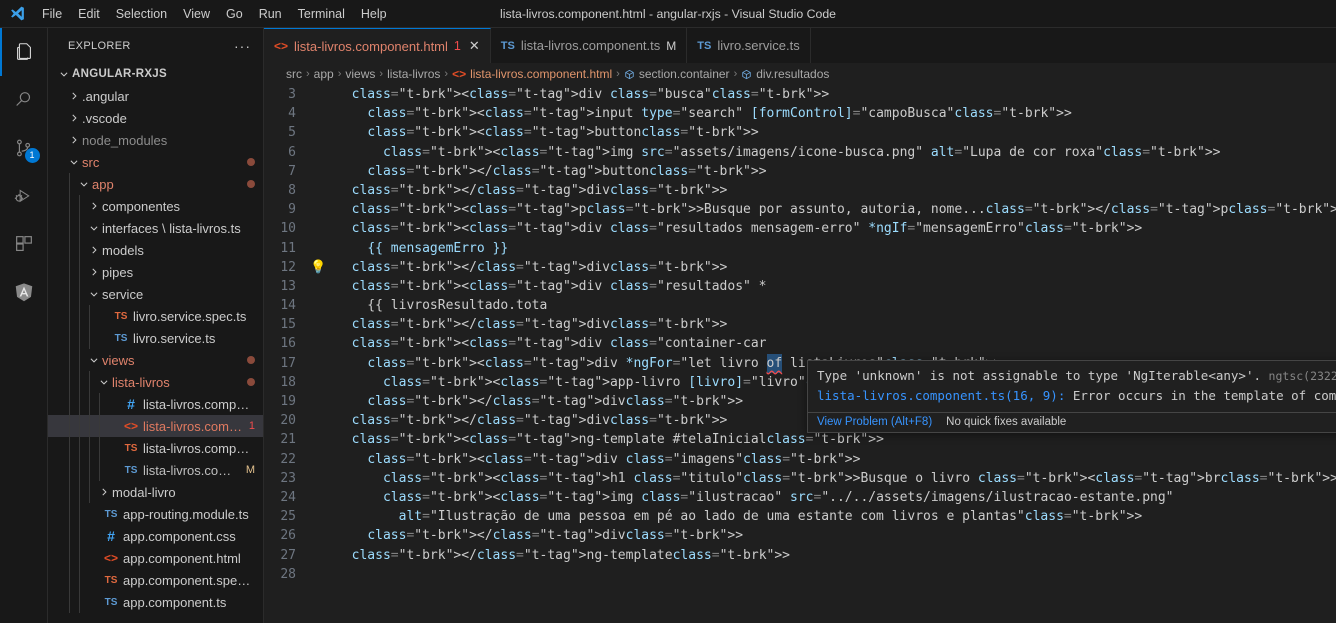  What do you see at coordinates (474, 46) in the screenshot?
I see `close-icon: ✕` at bounding box center [474, 46].